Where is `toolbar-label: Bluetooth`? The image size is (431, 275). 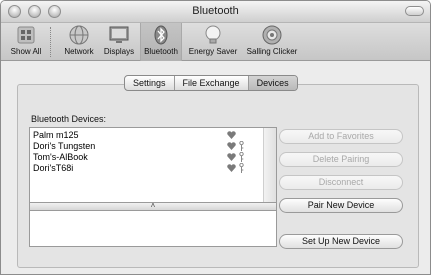 toolbar-label: Bluetooth is located at coordinates (161, 51).